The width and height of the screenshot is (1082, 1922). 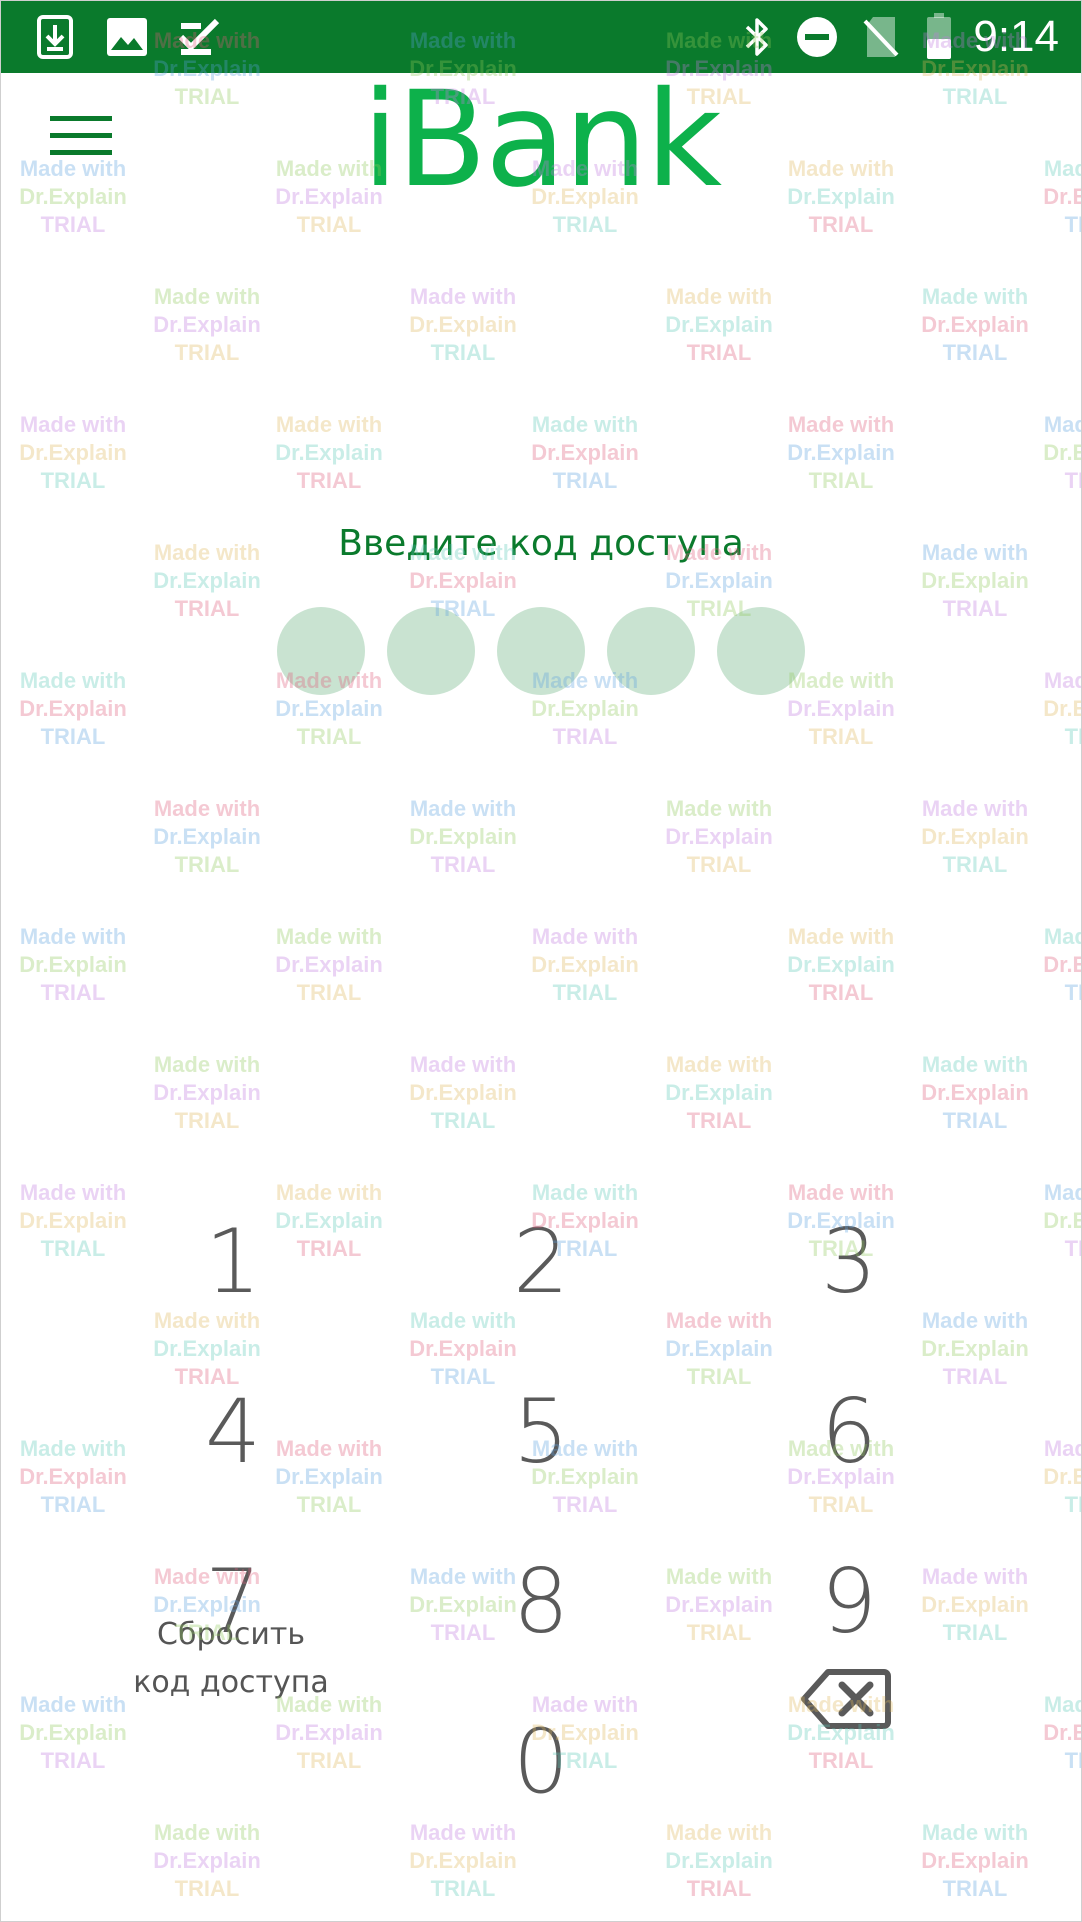 I want to click on task-check-icon, so click(x=199, y=37).